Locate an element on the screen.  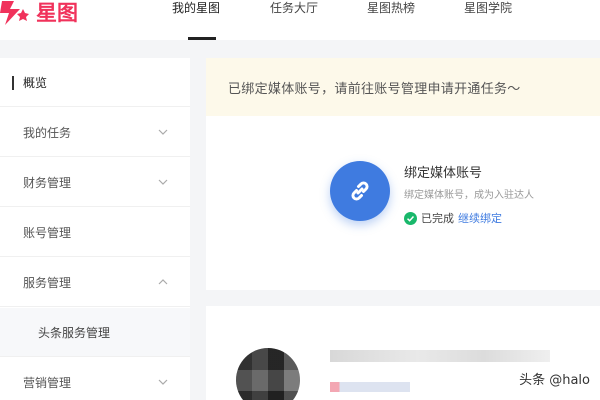
app-logo: 星图 is located at coordinates (39, 13).